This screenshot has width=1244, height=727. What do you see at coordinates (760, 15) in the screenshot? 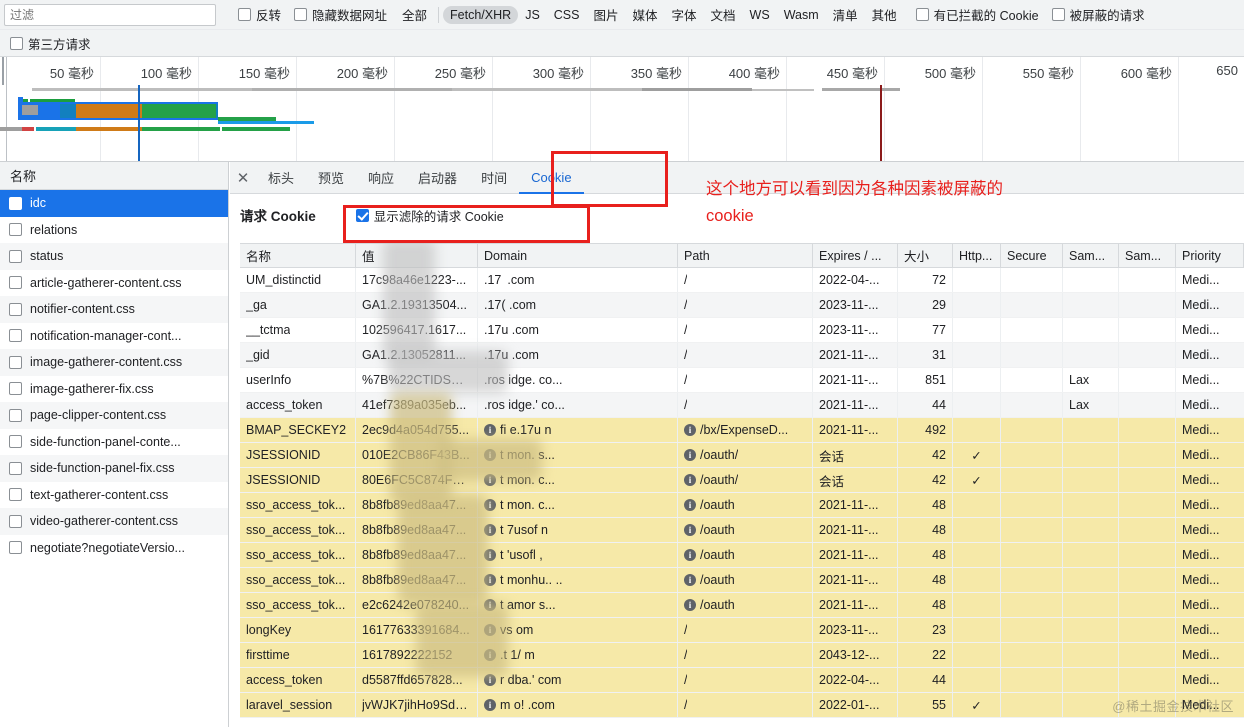
I see `type-filter-ws: WS` at bounding box center [760, 15].